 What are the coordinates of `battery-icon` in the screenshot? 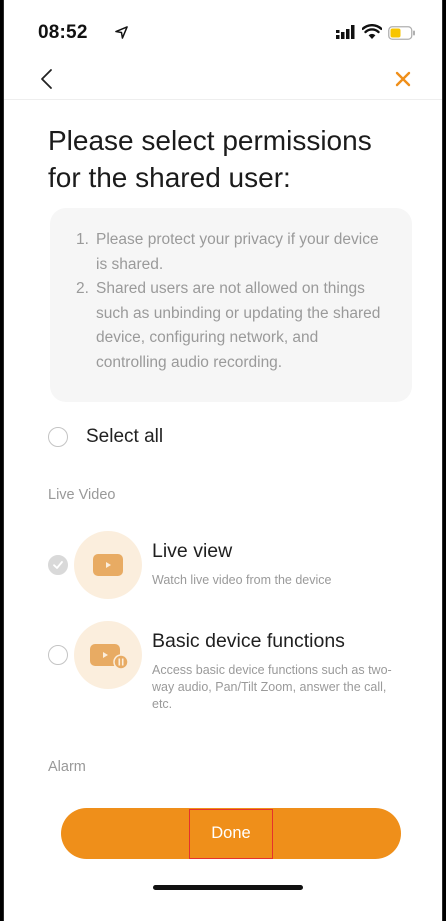 It's located at (401, 33).